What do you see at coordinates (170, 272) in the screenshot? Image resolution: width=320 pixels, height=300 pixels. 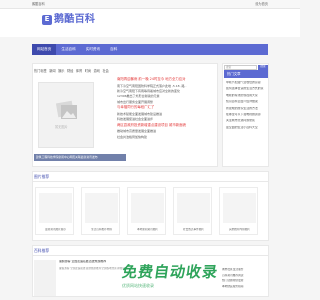 I see `watermark-text: 免费自动收录` at bounding box center [170, 272].